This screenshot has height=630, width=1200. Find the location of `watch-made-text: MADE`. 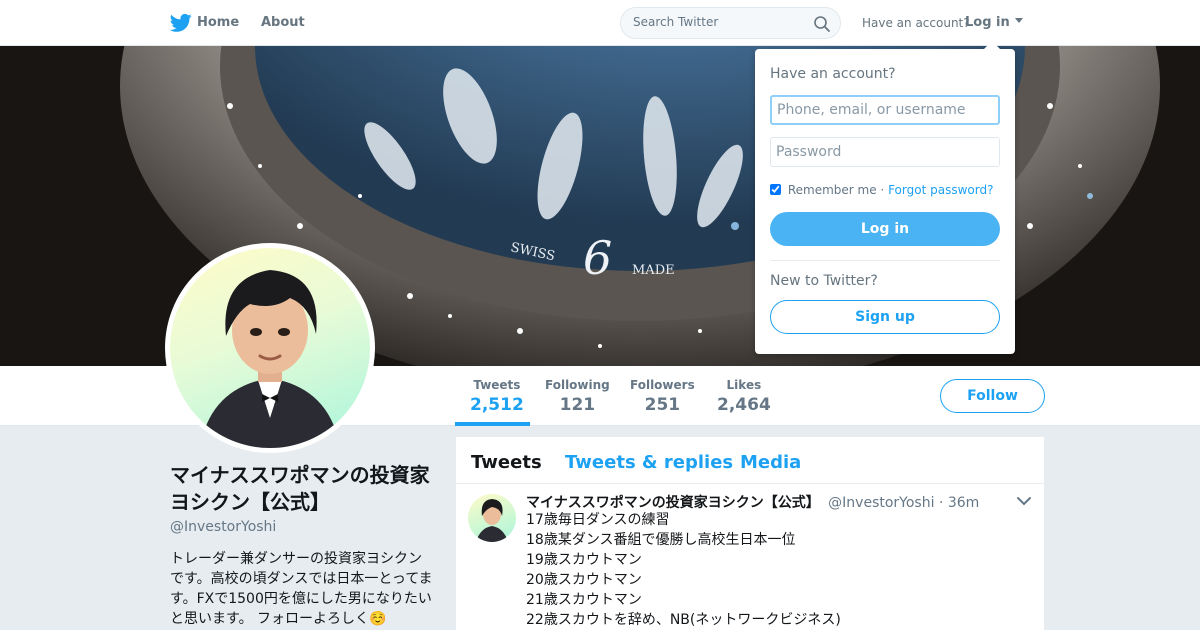

watch-made-text: MADE is located at coordinates (653, 270).